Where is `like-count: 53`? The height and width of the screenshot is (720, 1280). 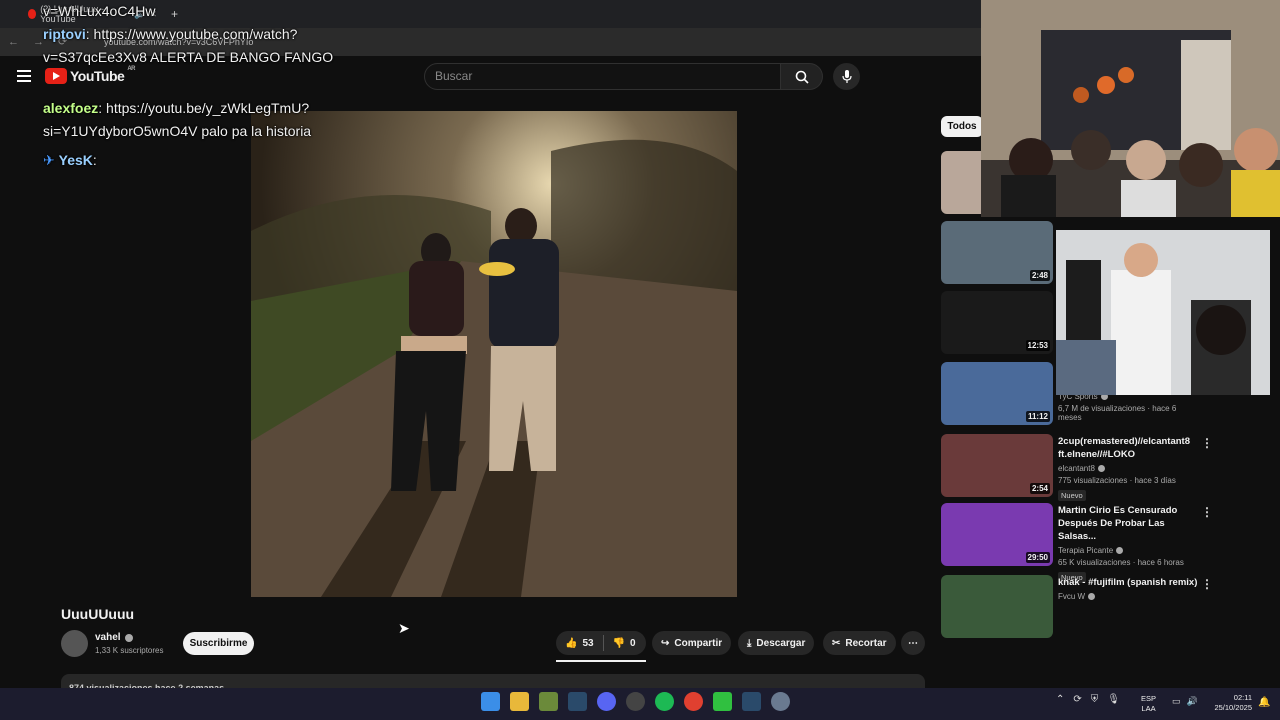 like-count: 53 is located at coordinates (587, 643).